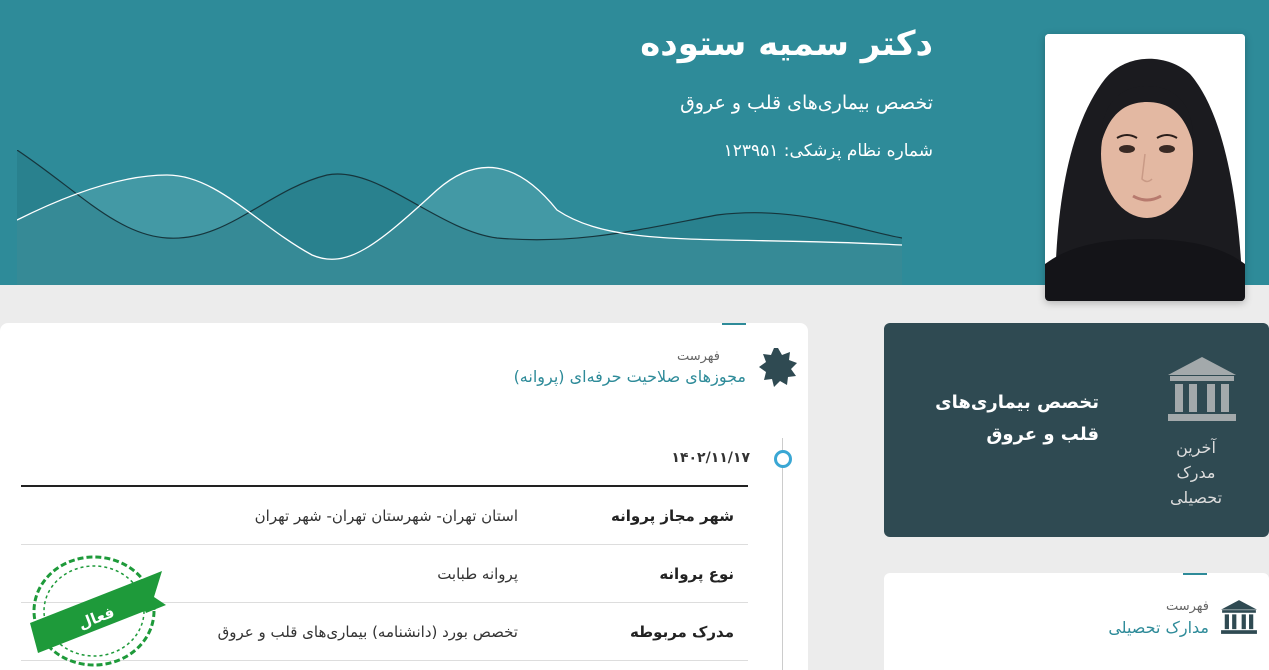 The width and height of the screenshot is (1269, 670). What do you see at coordinates (1158, 627) in the screenshot?
I see `section-title: مدارک تحصیلی` at bounding box center [1158, 627].